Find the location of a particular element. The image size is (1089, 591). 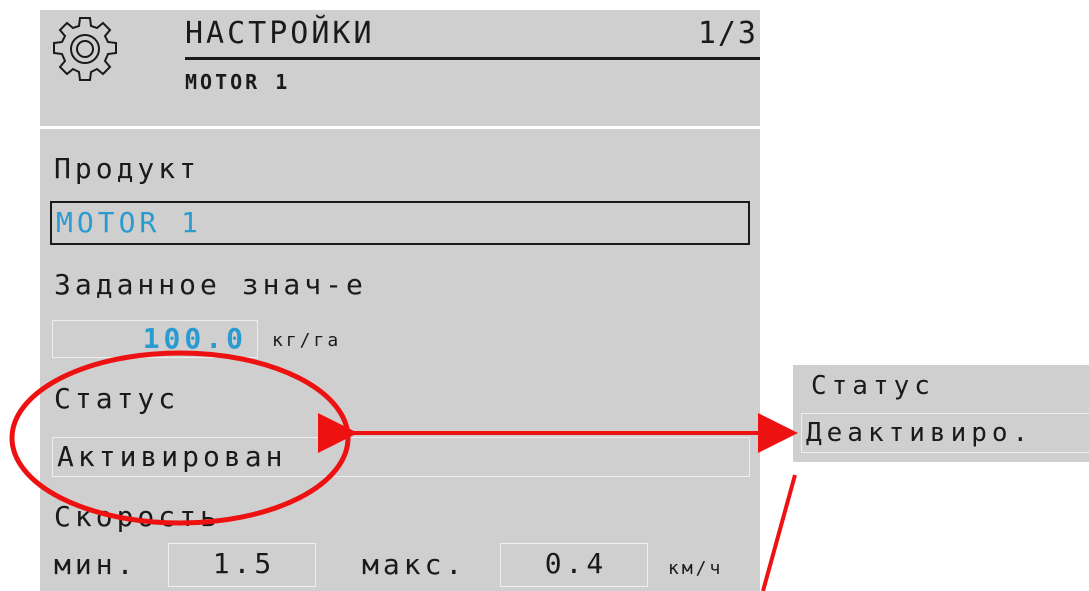

pointer-line is located at coordinates (779, 532).